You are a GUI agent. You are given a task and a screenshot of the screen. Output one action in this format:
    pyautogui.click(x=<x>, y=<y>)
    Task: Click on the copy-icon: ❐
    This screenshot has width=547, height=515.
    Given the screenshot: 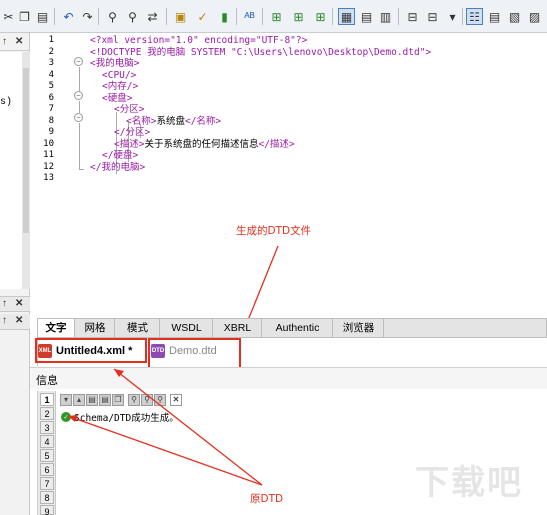 What is the action you would take?
    pyautogui.click(x=24, y=16)
    